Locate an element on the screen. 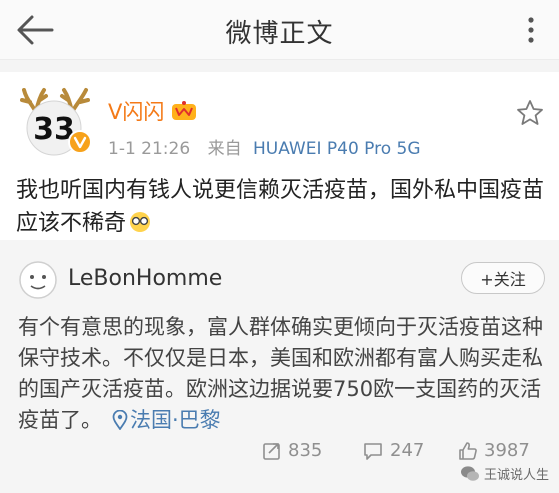 The height and width of the screenshot is (493, 559). section-divider is located at coordinates (279, 66).